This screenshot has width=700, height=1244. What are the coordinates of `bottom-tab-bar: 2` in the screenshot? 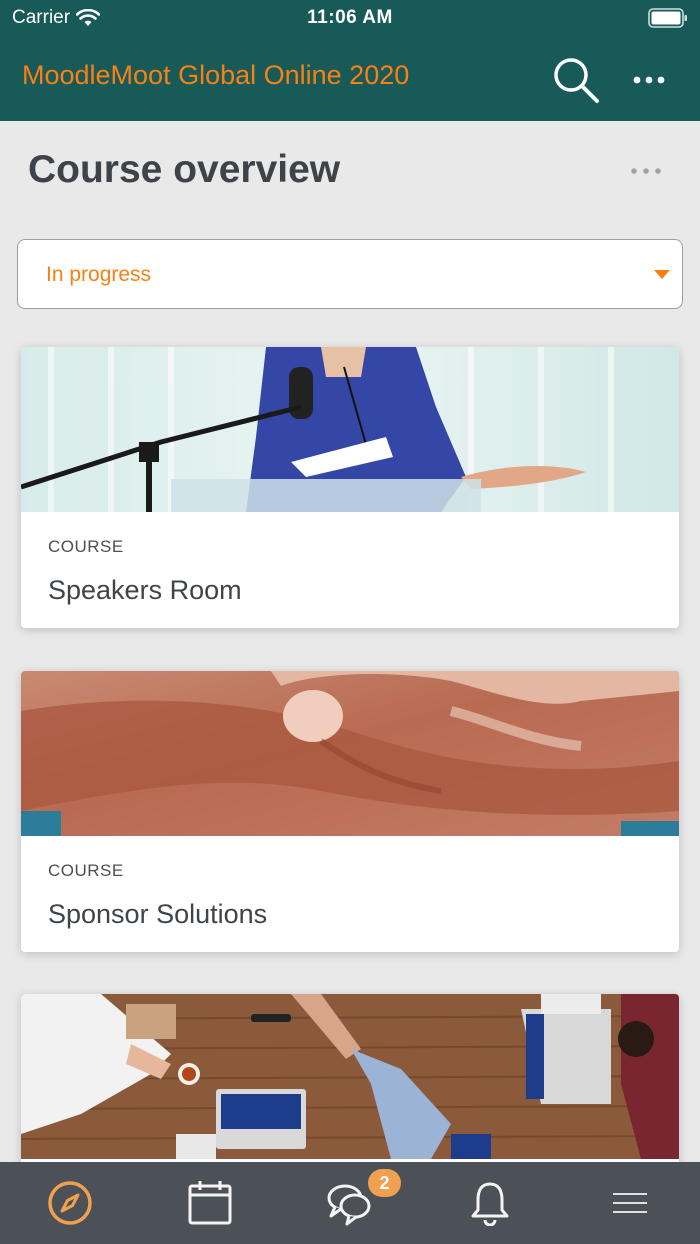 It's located at (350, 1203).